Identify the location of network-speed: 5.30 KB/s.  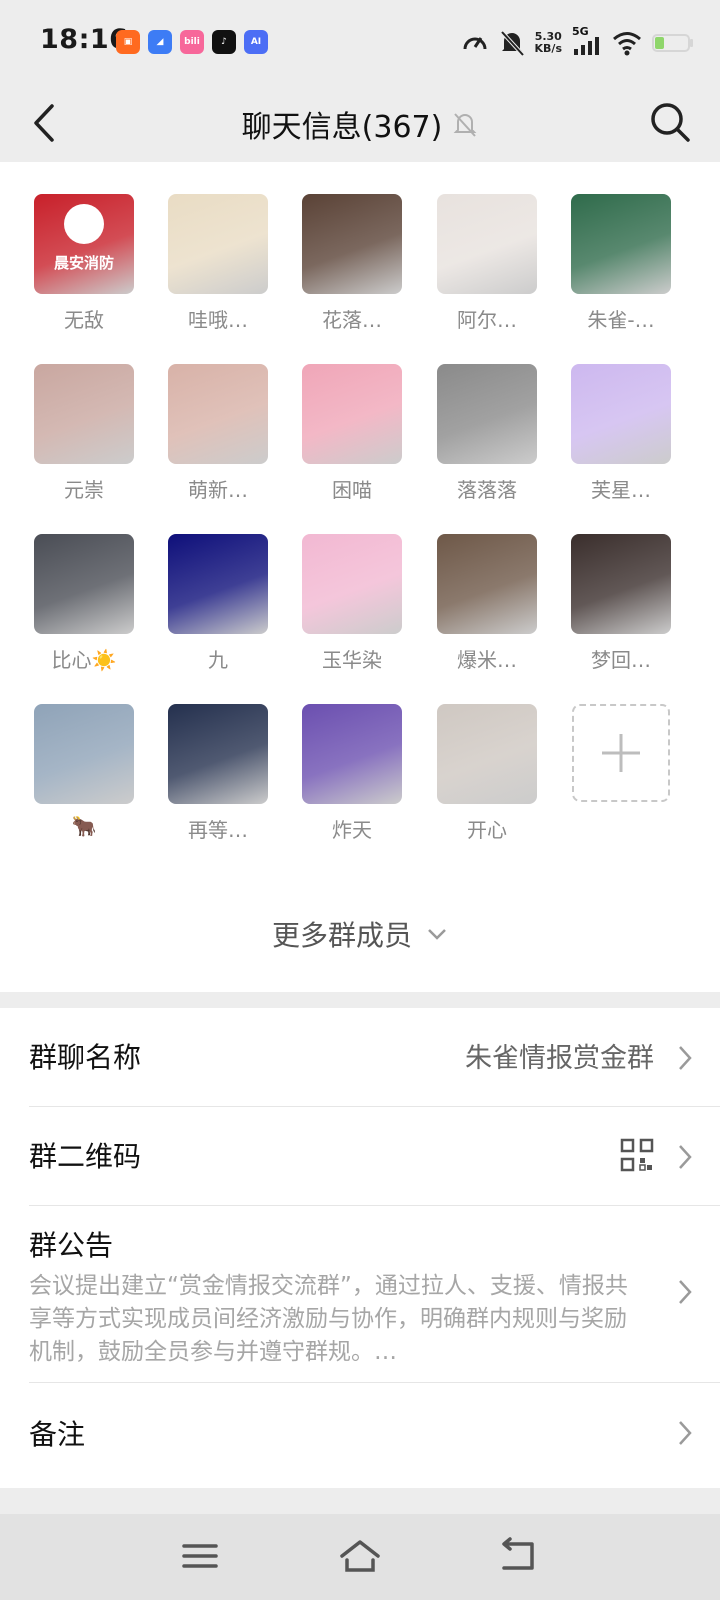
(548, 42).